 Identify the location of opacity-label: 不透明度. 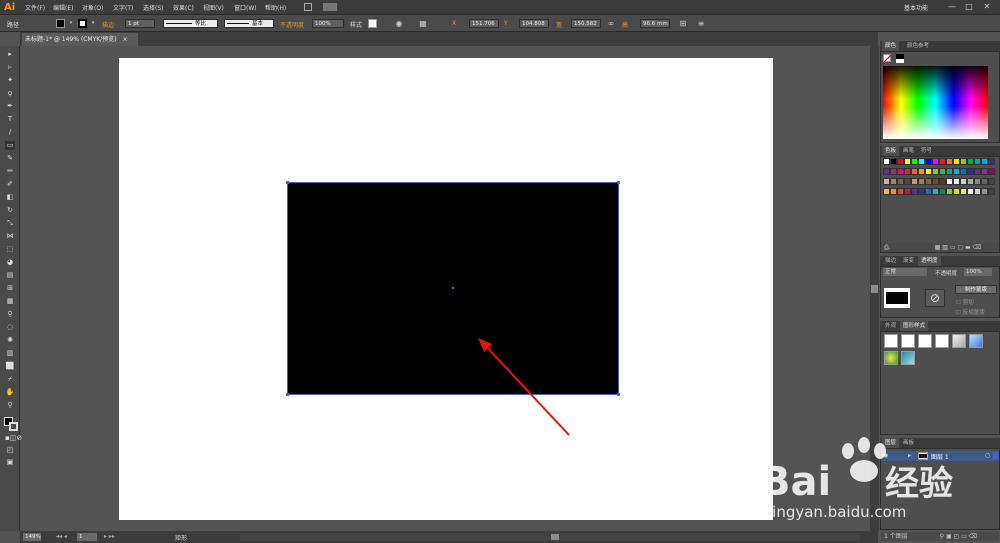
(292, 24).